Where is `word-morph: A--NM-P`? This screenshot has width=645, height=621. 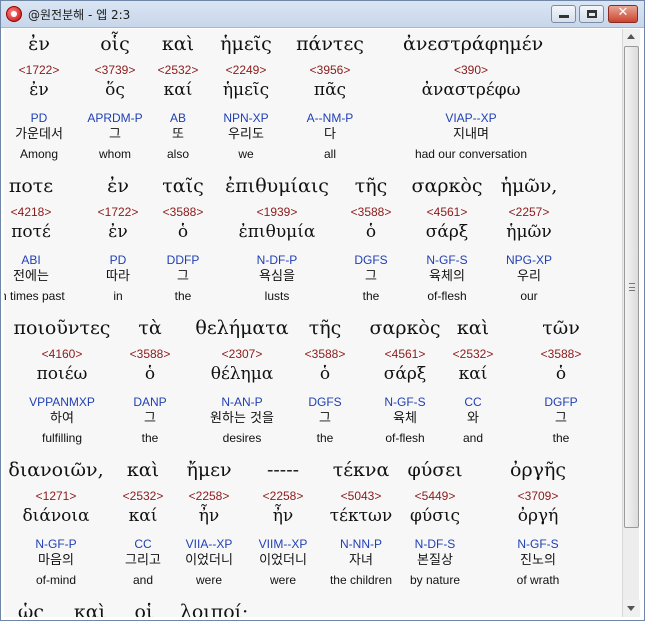
word-morph: A--NM-P is located at coordinates (330, 118).